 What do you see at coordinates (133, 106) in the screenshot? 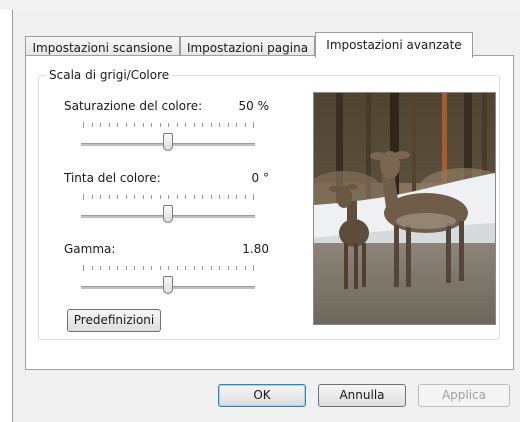
I see `saturation-label: Saturazione del colore:` at bounding box center [133, 106].